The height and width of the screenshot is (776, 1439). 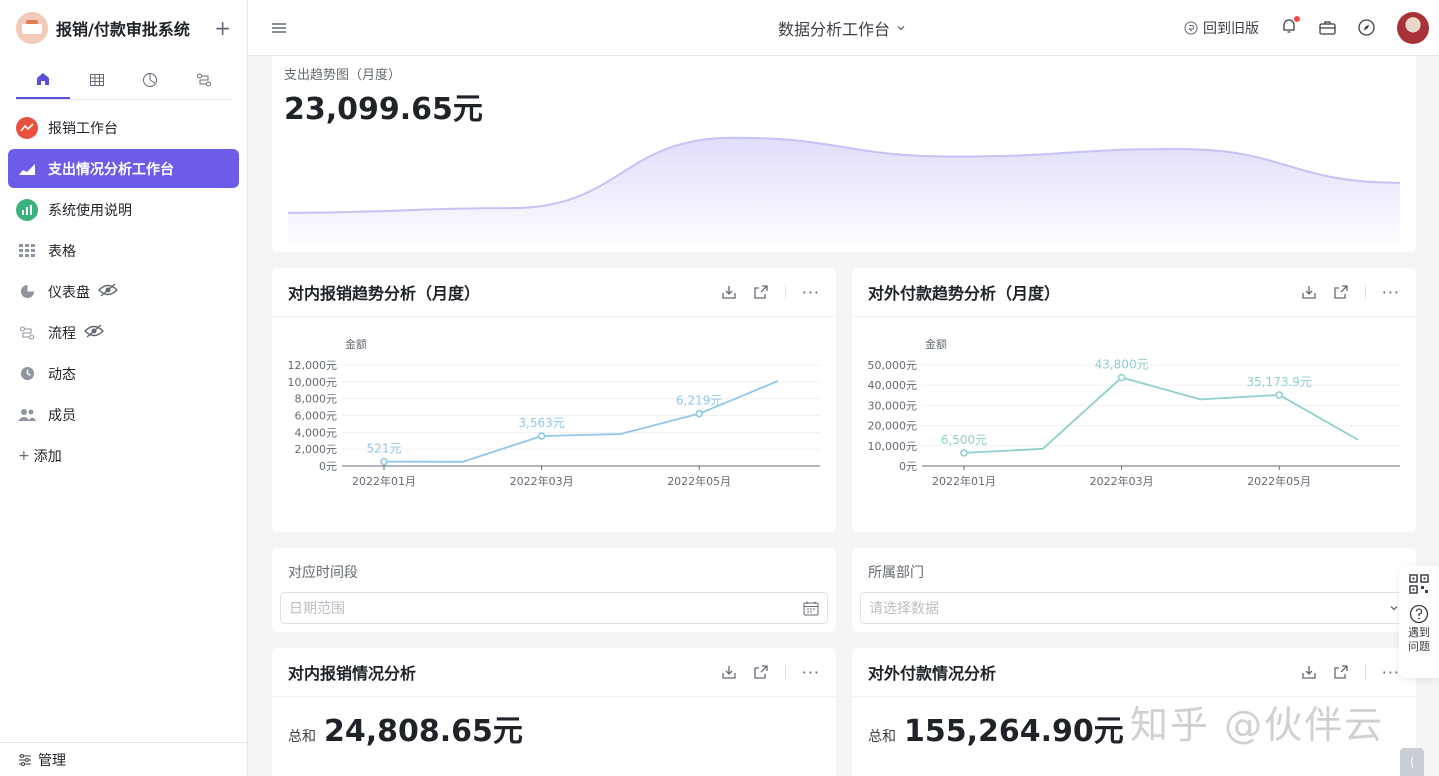 I want to click on external-sum-value: 155,264.90元, so click(x=1014, y=731).